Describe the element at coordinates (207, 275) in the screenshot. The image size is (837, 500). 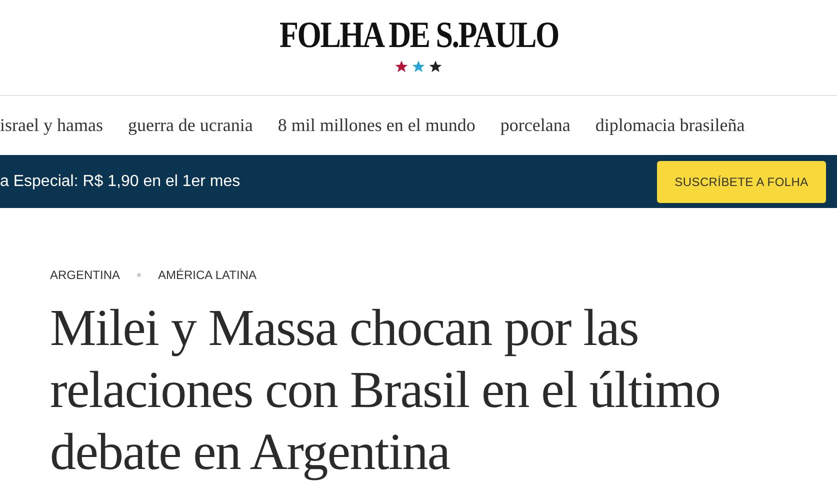
I see `section-tag: AMÉRICA LATINA` at that location.